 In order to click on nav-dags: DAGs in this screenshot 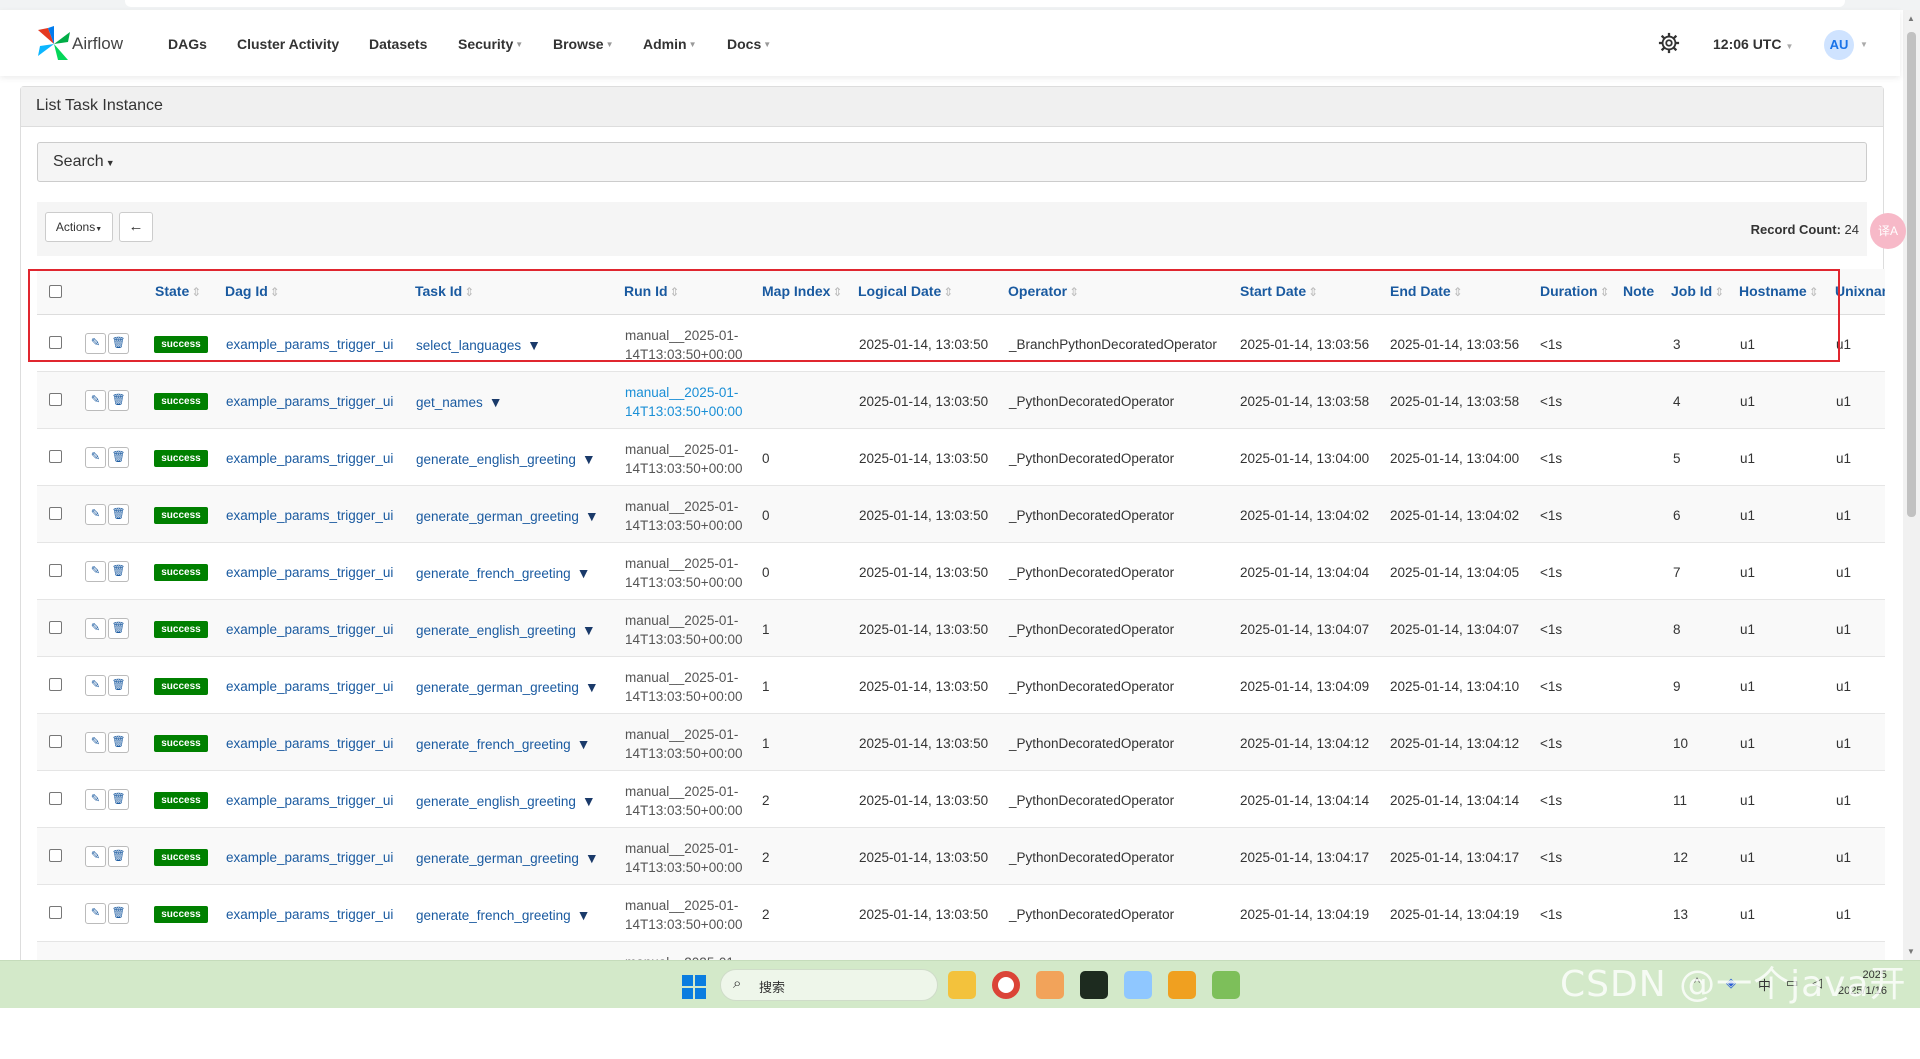, I will do `click(187, 44)`.